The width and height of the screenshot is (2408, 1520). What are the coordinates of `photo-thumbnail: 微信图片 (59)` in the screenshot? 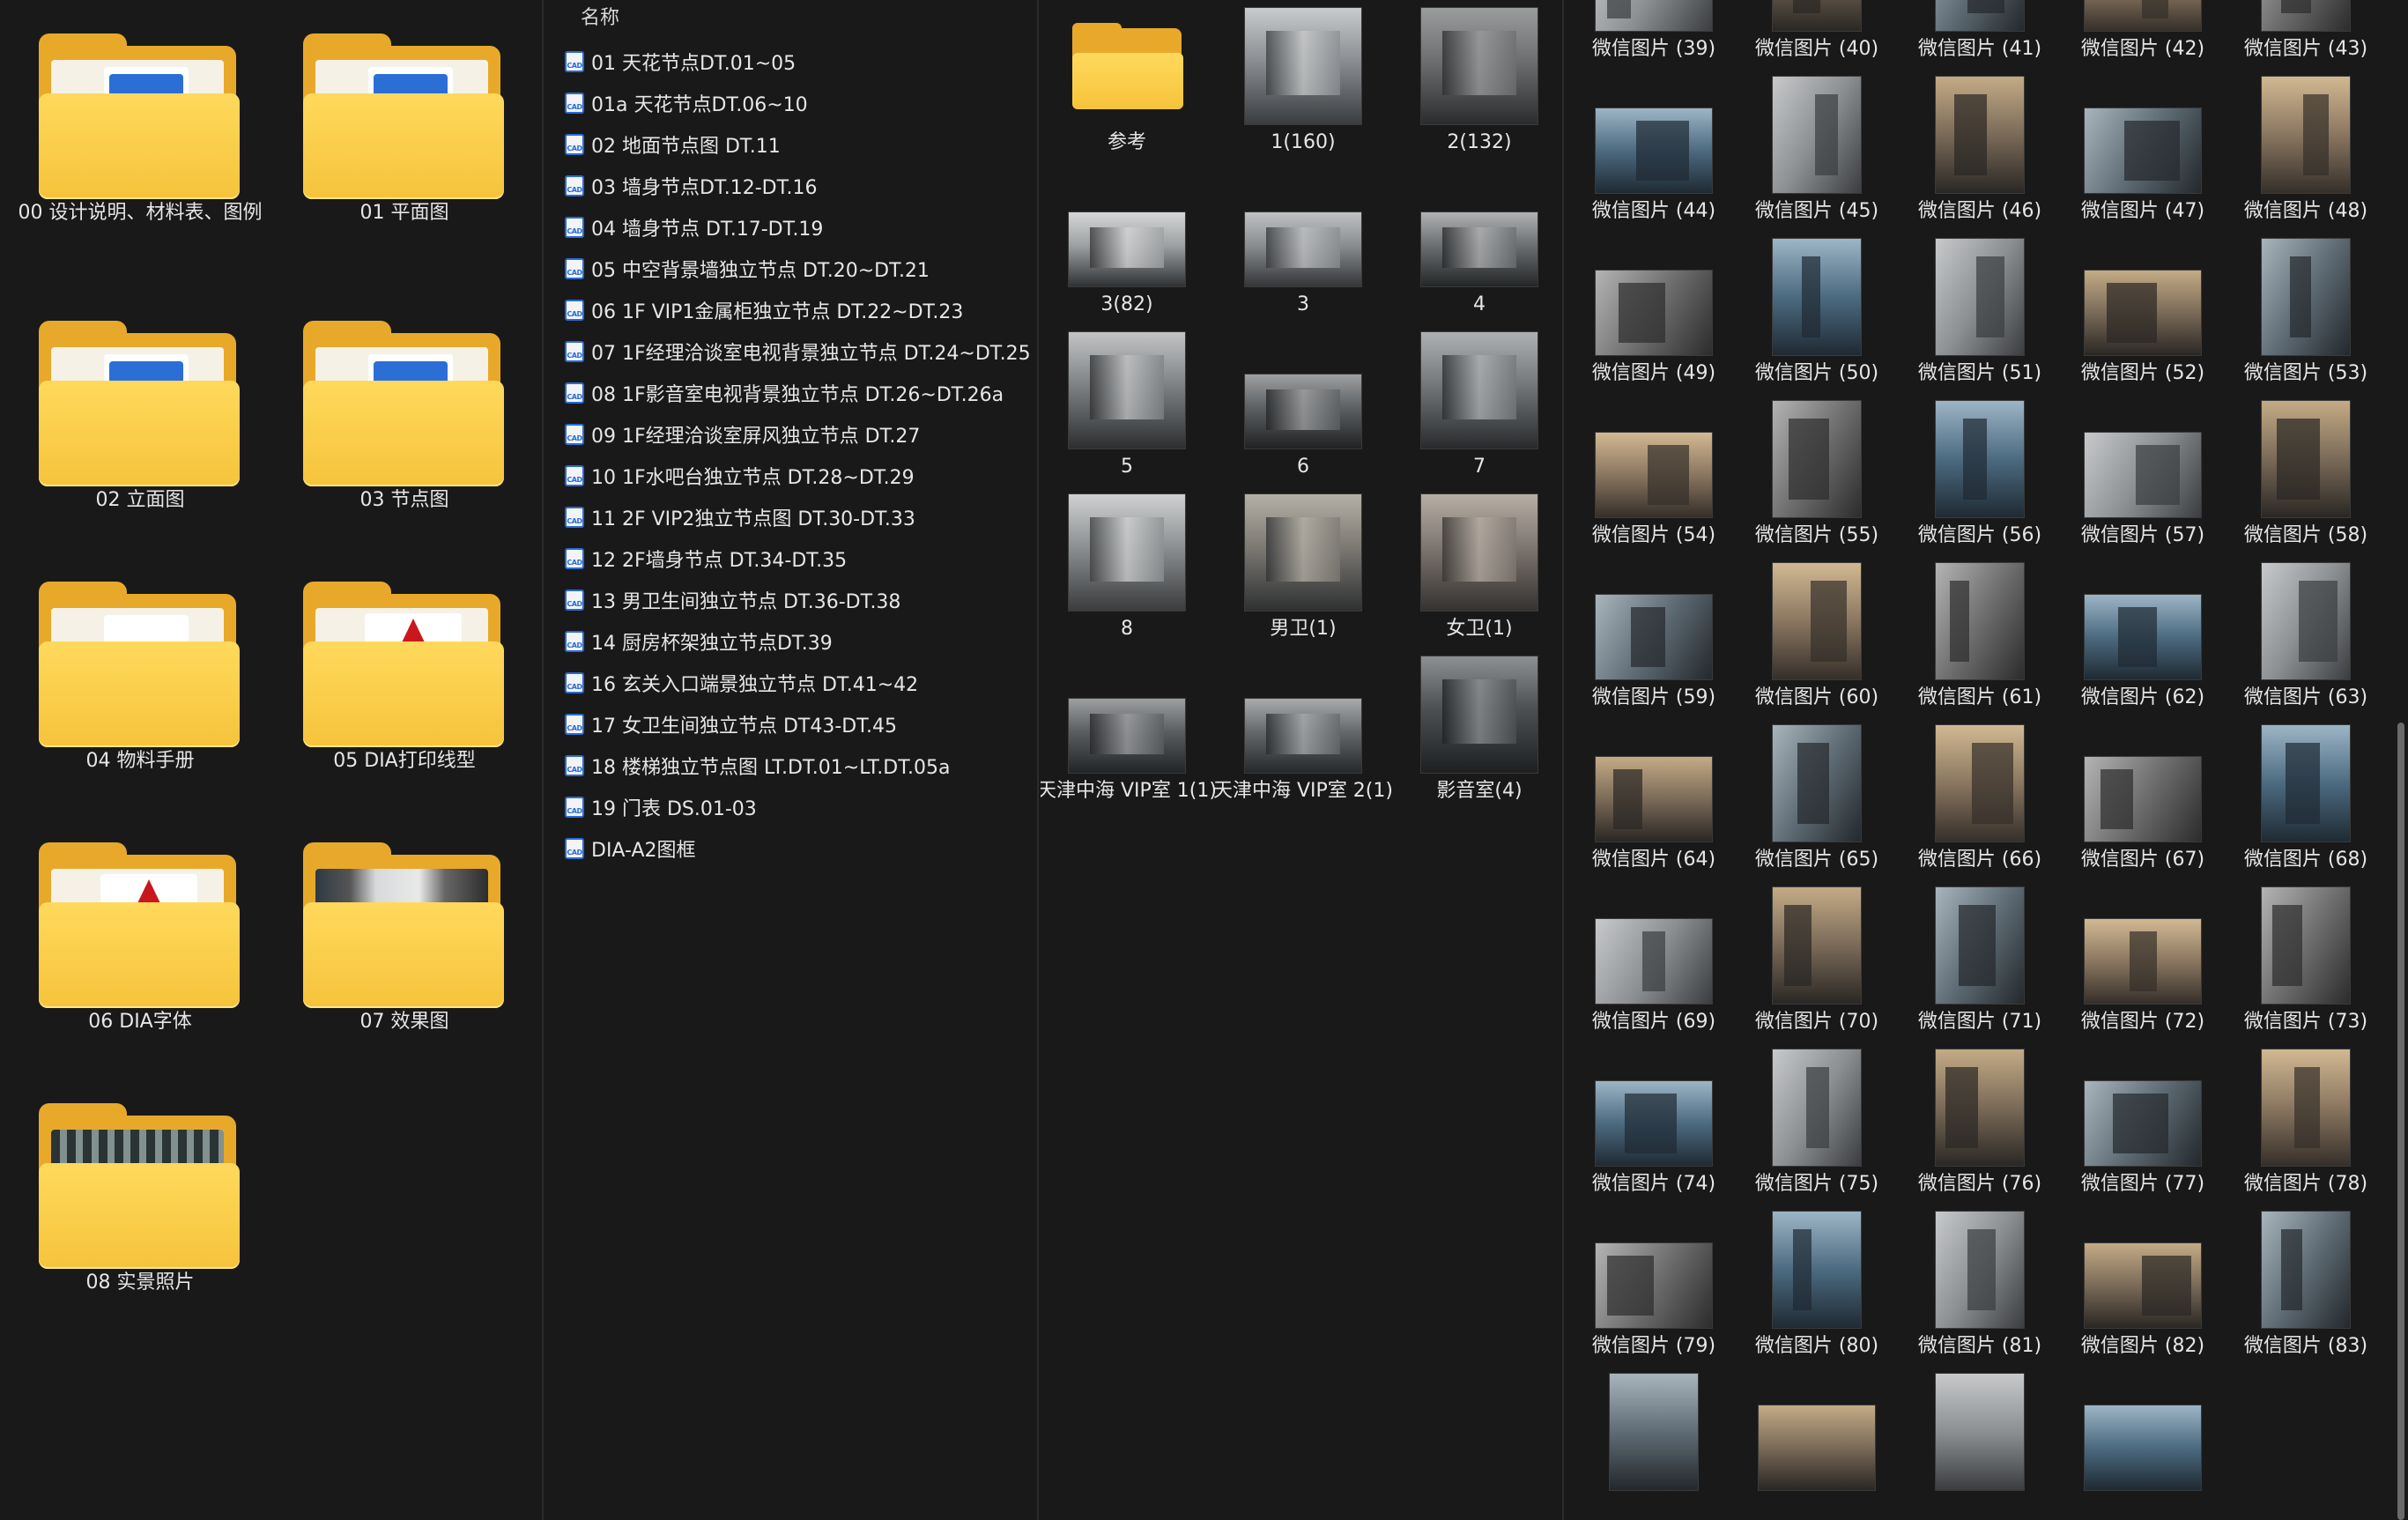 It's located at (1654, 636).